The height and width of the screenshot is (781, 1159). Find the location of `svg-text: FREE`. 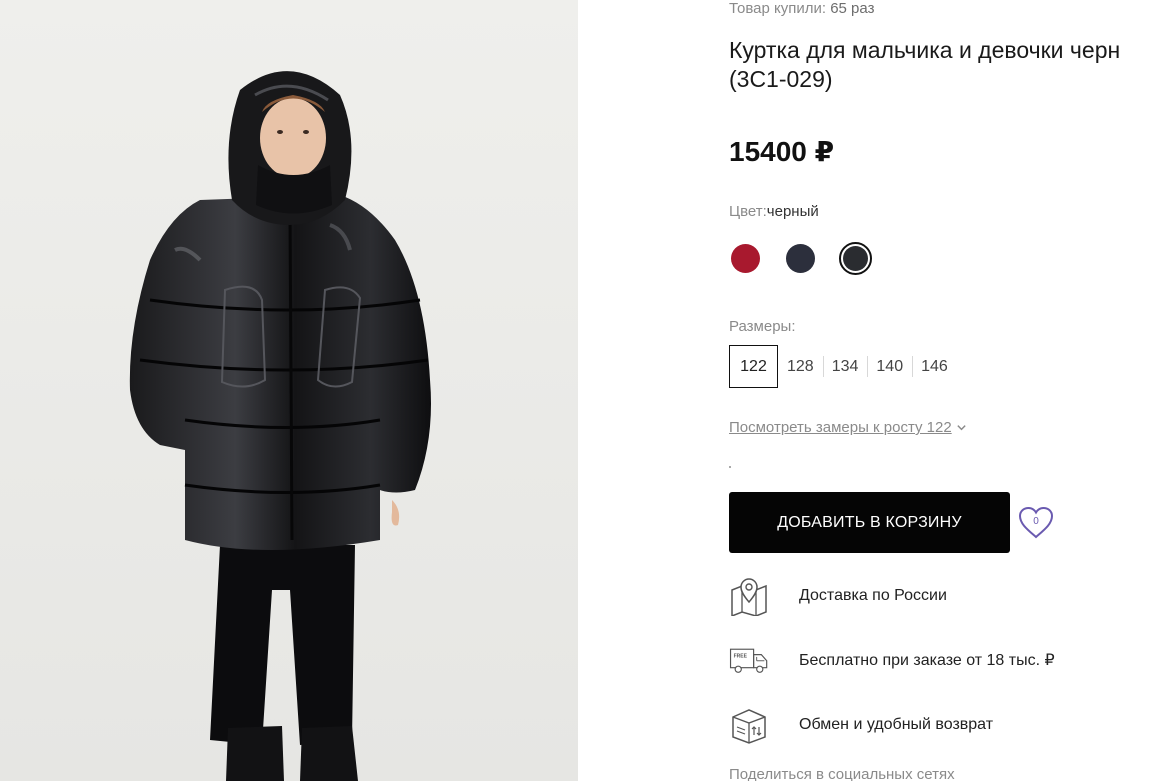

svg-text: FREE is located at coordinates (741, 657).